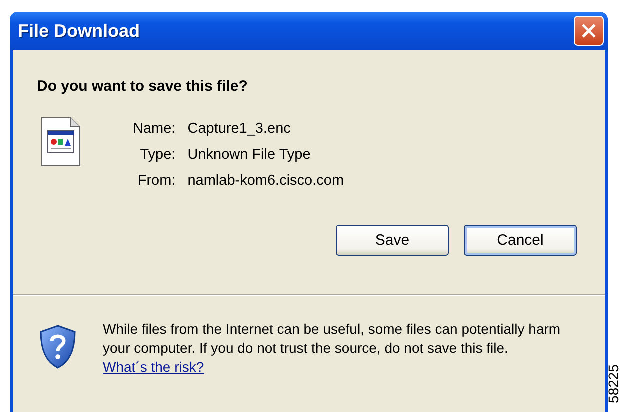 The image size is (625, 412). What do you see at coordinates (392, 240) in the screenshot?
I see `save-button: Save` at bounding box center [392, 240].